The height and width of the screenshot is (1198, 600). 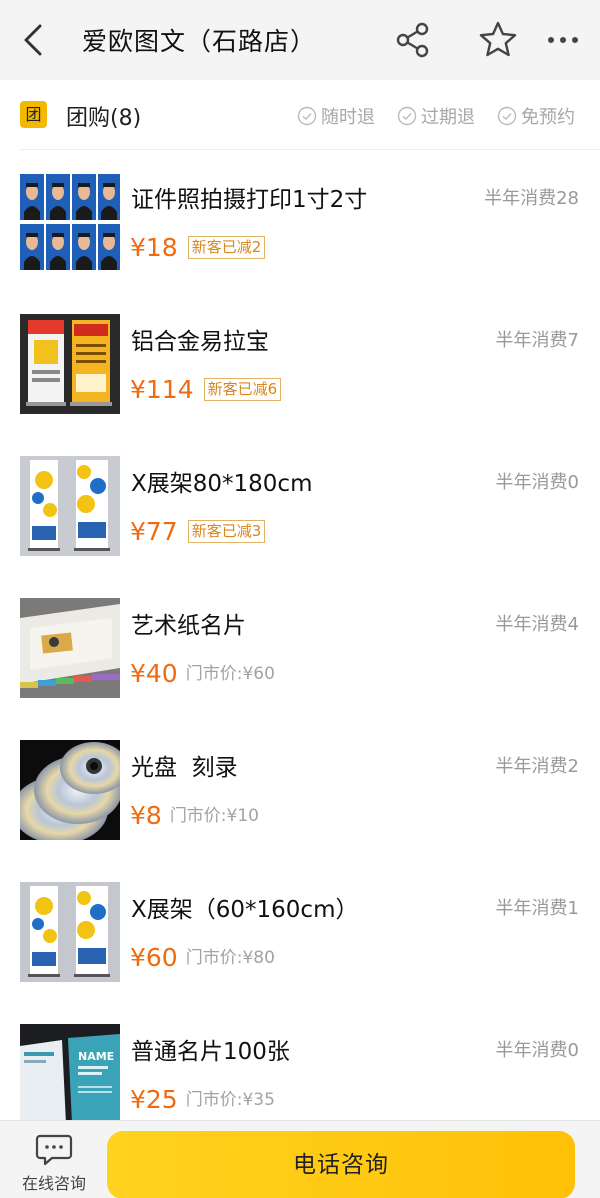 I want to click on deal-price-row: ¥77 新客已减3, so click(x=198, y=531).